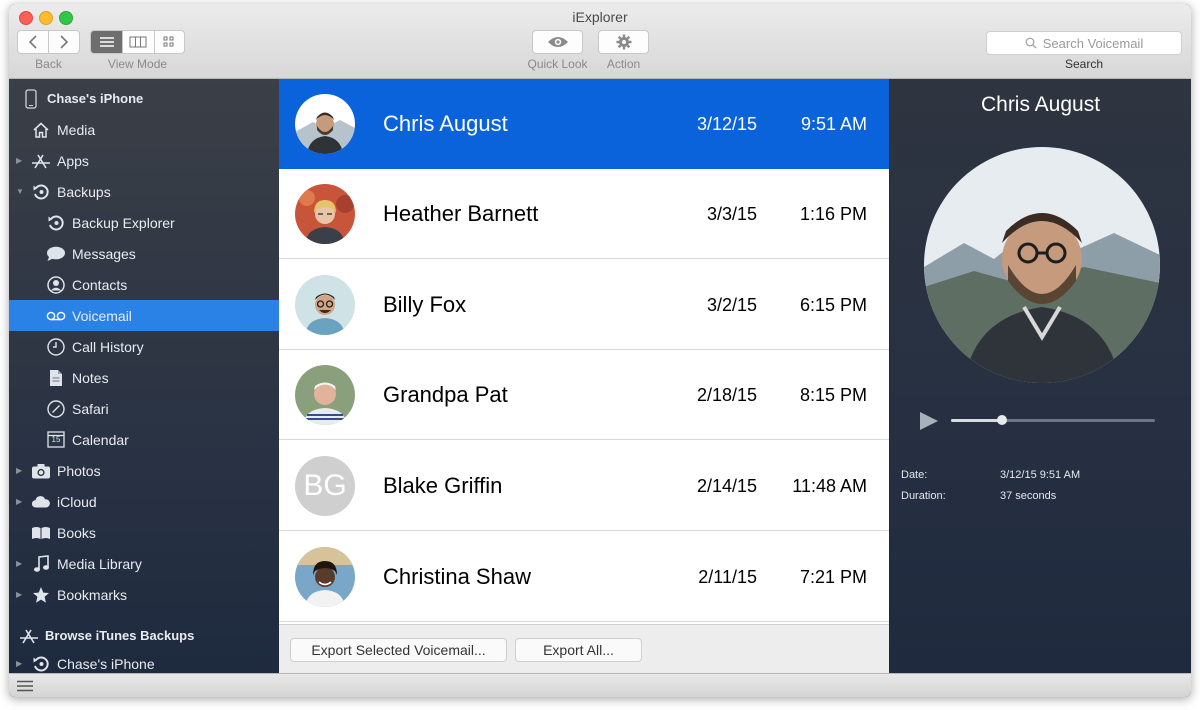 The height and width of the screenshot is (710, 1200). Describe the element at coordinates (833, 395) in the screenshot. I see `voicemail-time: 8:15 PM` at that location.